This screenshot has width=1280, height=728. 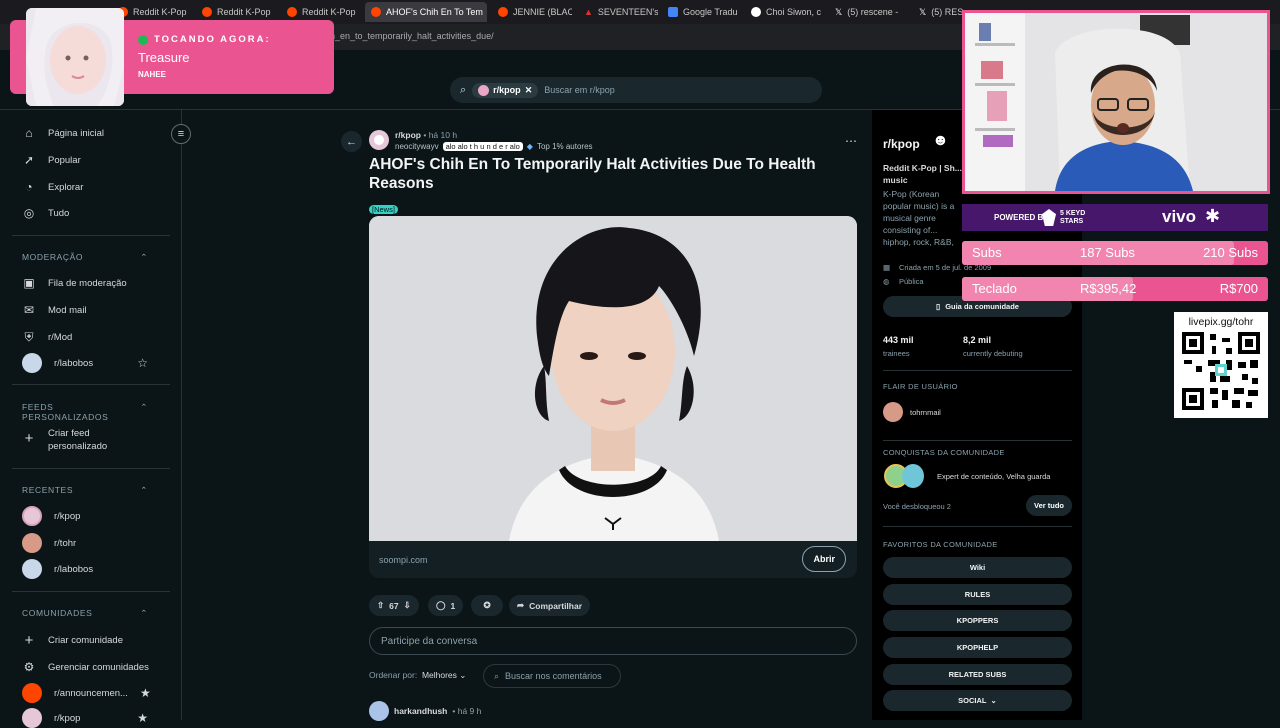 I want to click on clear-scope-icon: ✕, so click(x=529, y=90).